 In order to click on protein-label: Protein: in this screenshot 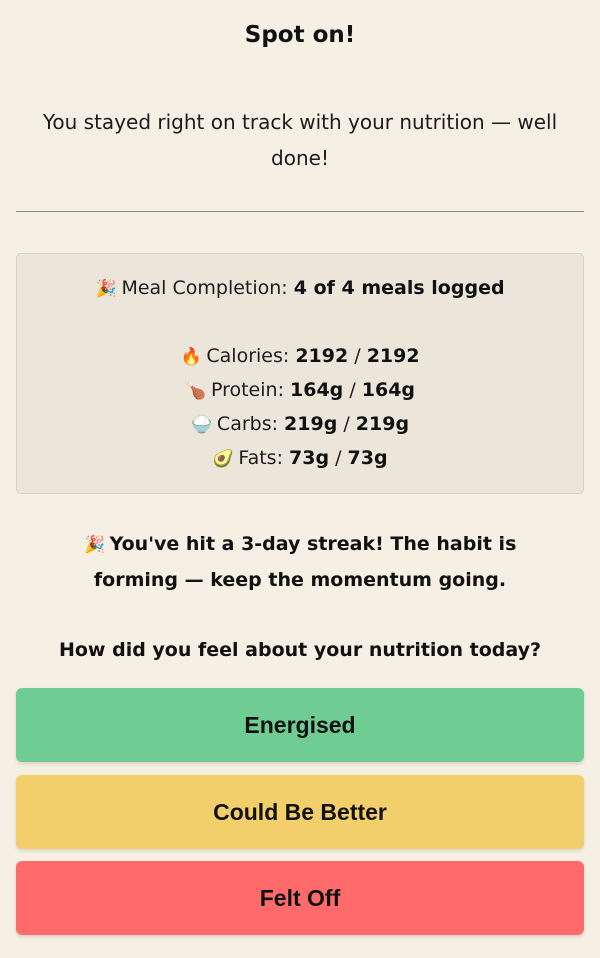, I will do `click(250, 390)`.